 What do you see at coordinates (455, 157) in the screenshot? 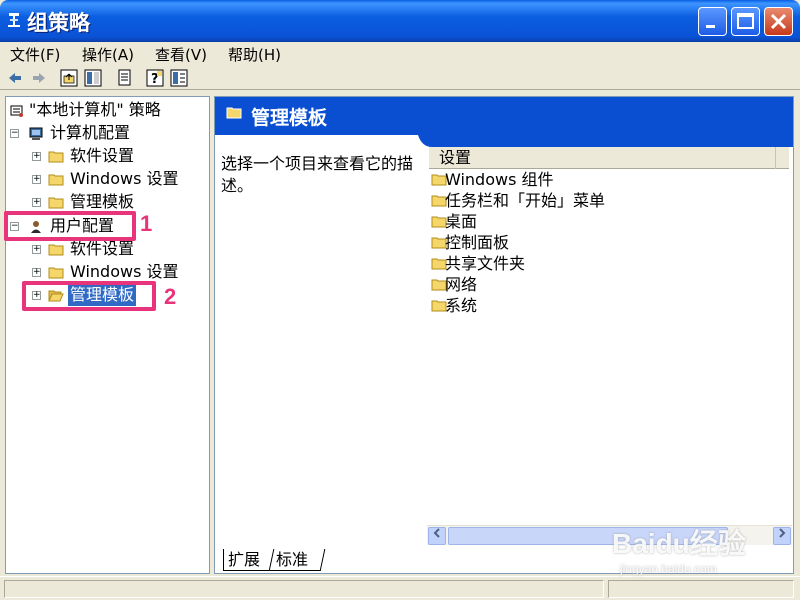
I see `column-header-label: 设置` at bounding box center [455, 157].